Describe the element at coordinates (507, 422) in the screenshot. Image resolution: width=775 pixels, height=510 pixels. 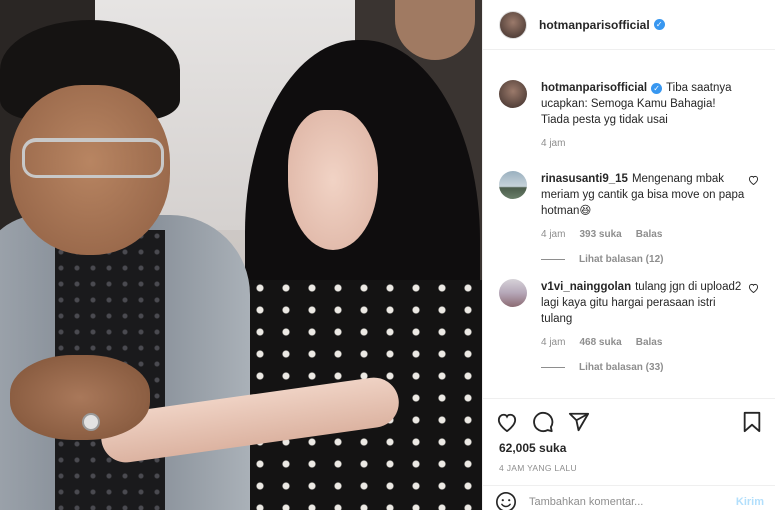
I see `like-heart-icon` at that location.